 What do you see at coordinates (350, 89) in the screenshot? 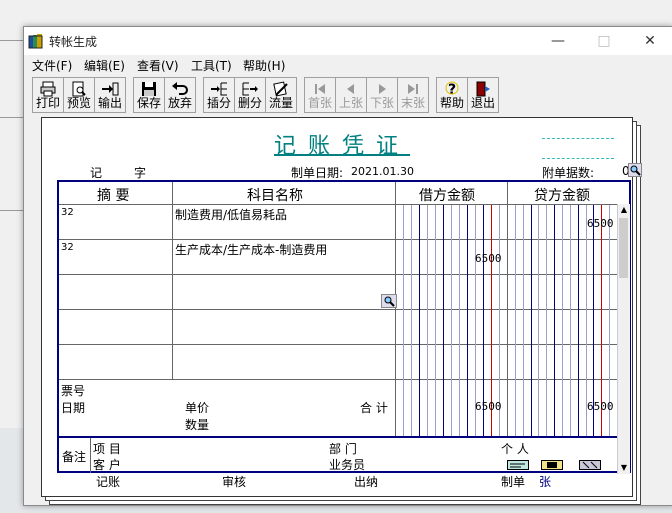
I see `prev-icon` at bounding box center [350, 89].